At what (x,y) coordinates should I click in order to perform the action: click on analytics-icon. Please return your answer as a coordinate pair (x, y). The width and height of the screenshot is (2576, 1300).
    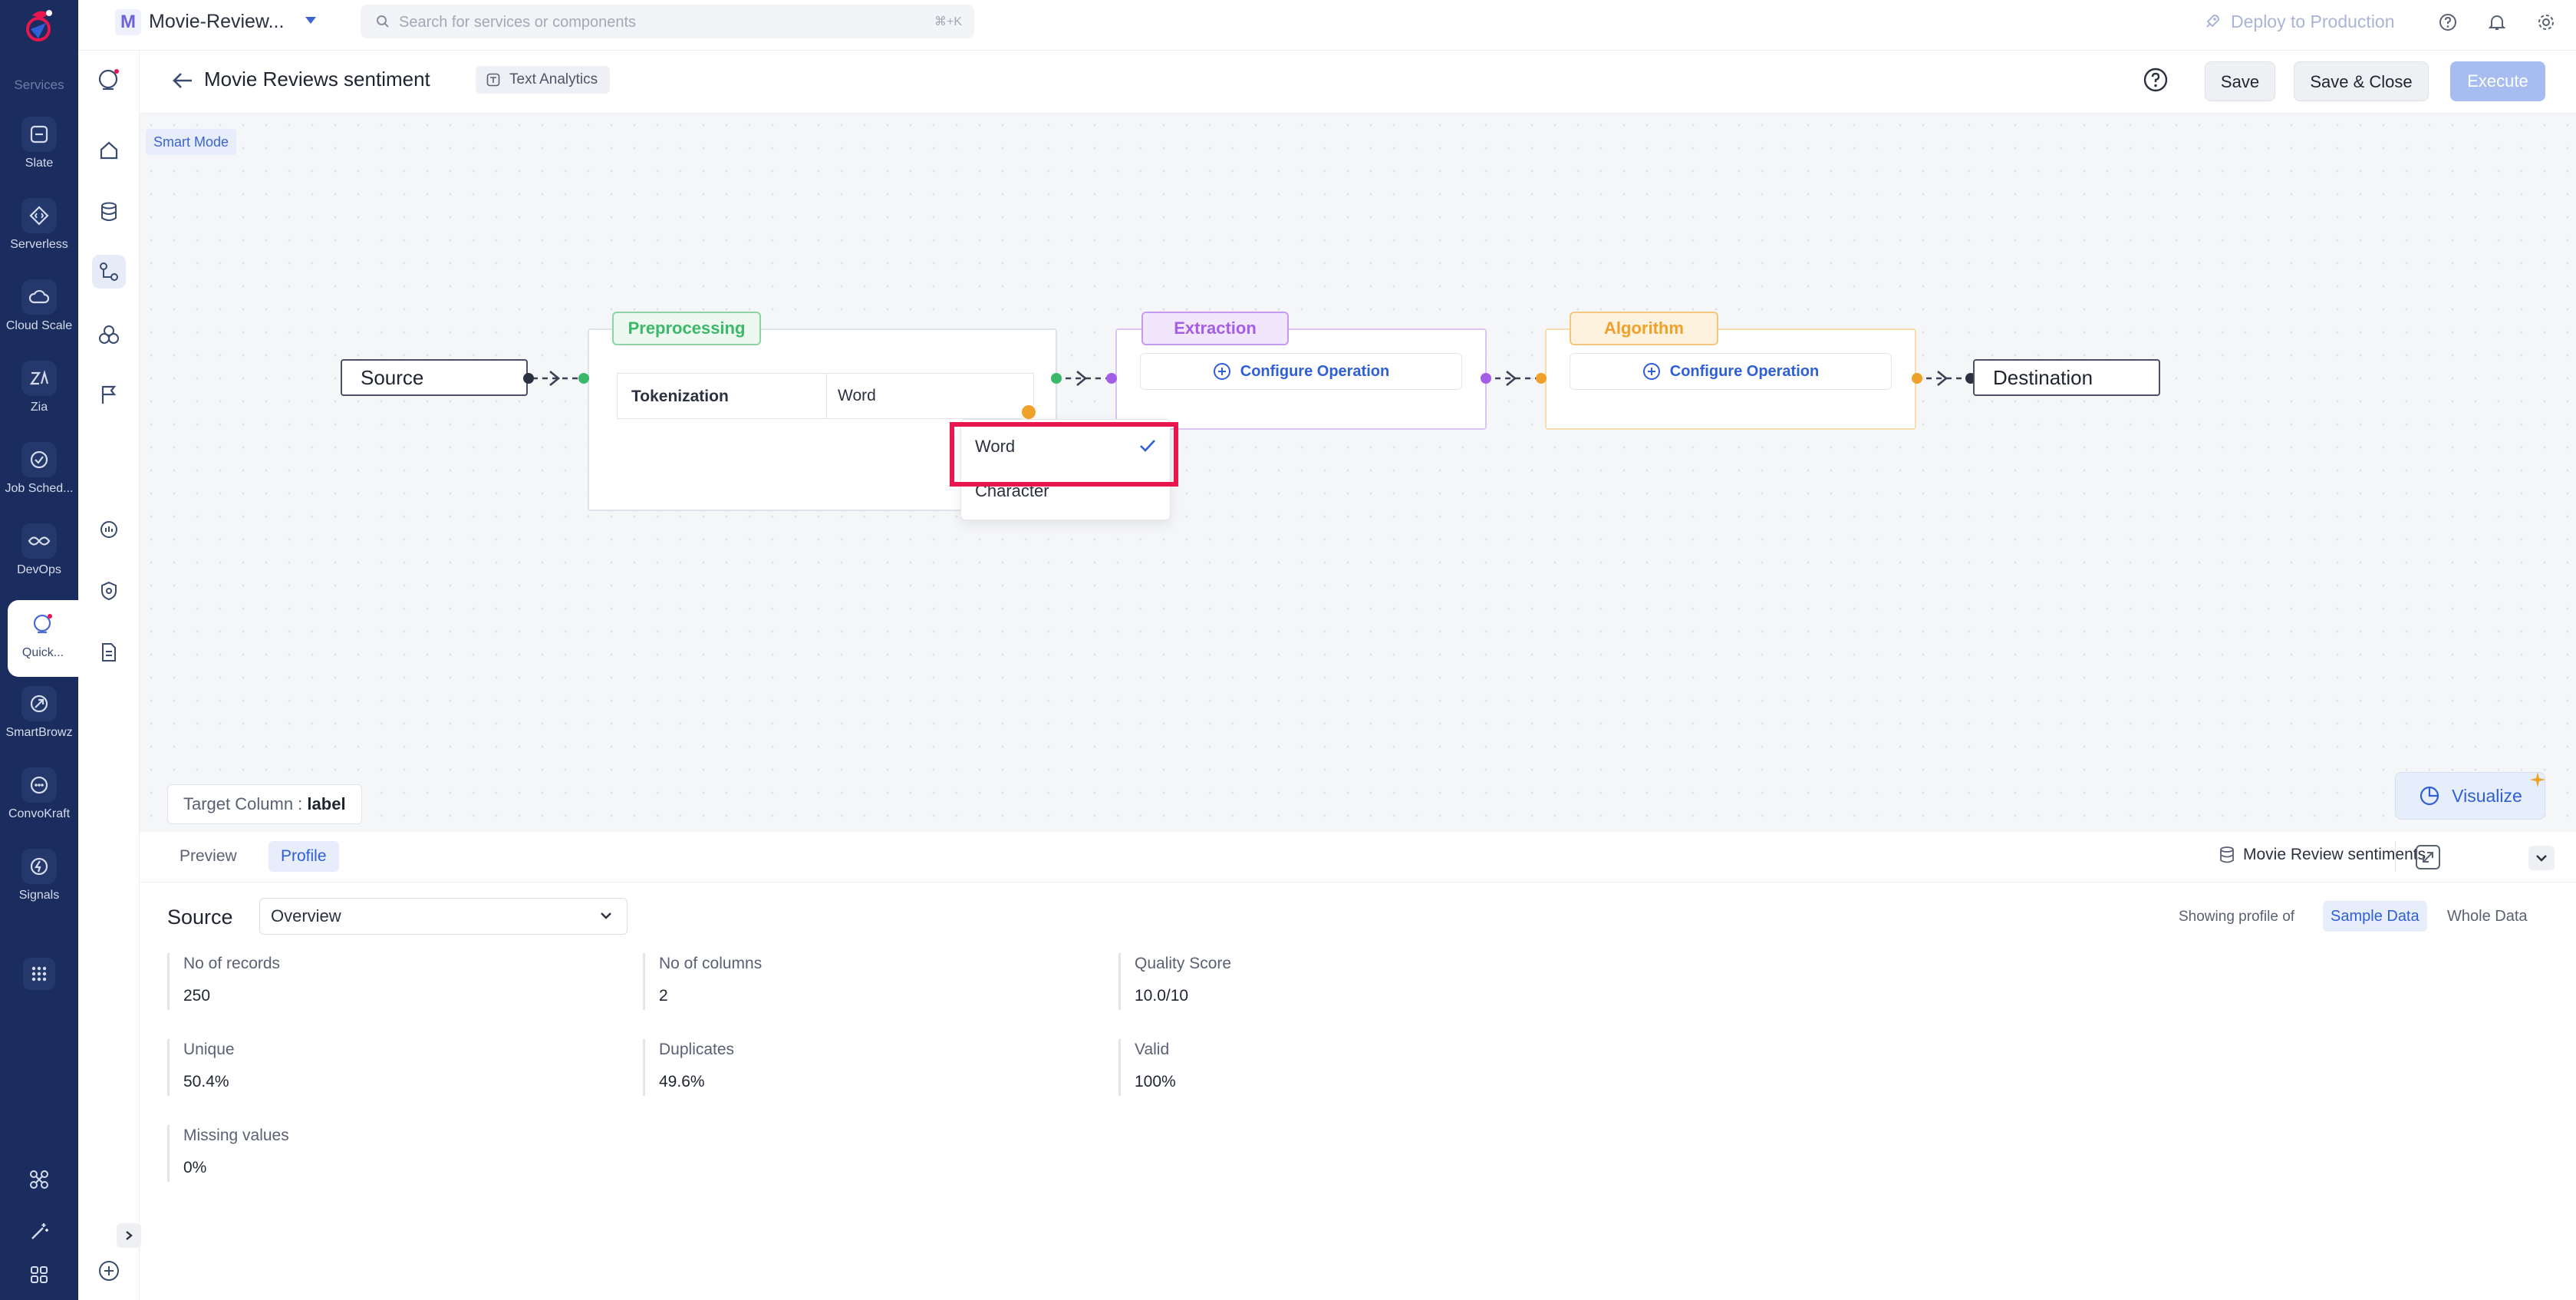
    Looking at the image, I should click on (109, 529).